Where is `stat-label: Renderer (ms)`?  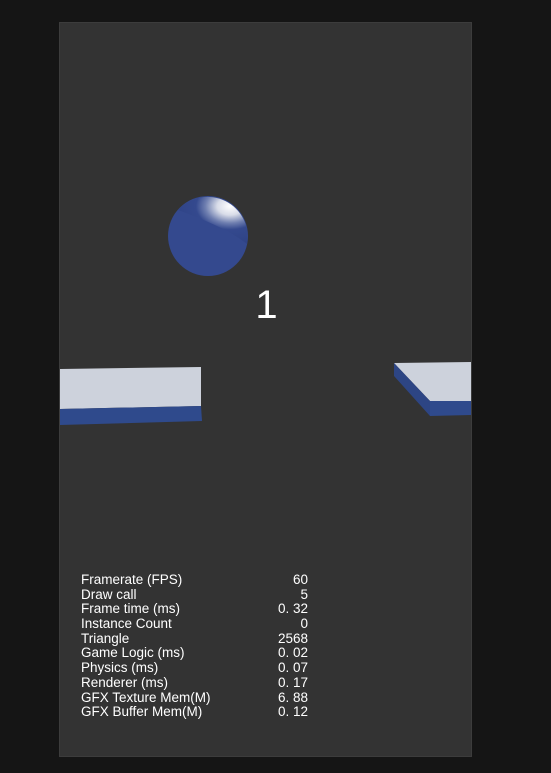
stat-label: Renderer (ms) is located at coordinates (125, 682).